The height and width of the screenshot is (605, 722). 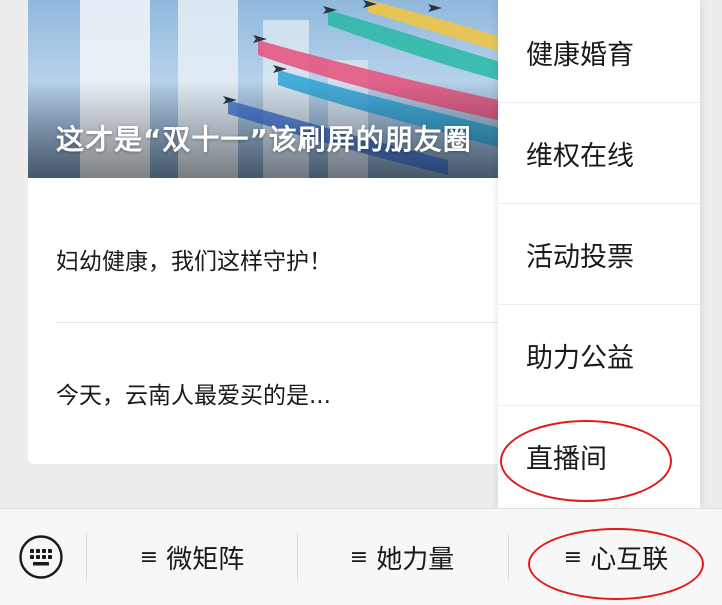 I want to click on menu-tab-heart-connect: ≡ 心互联, so click(x=616, y=557).